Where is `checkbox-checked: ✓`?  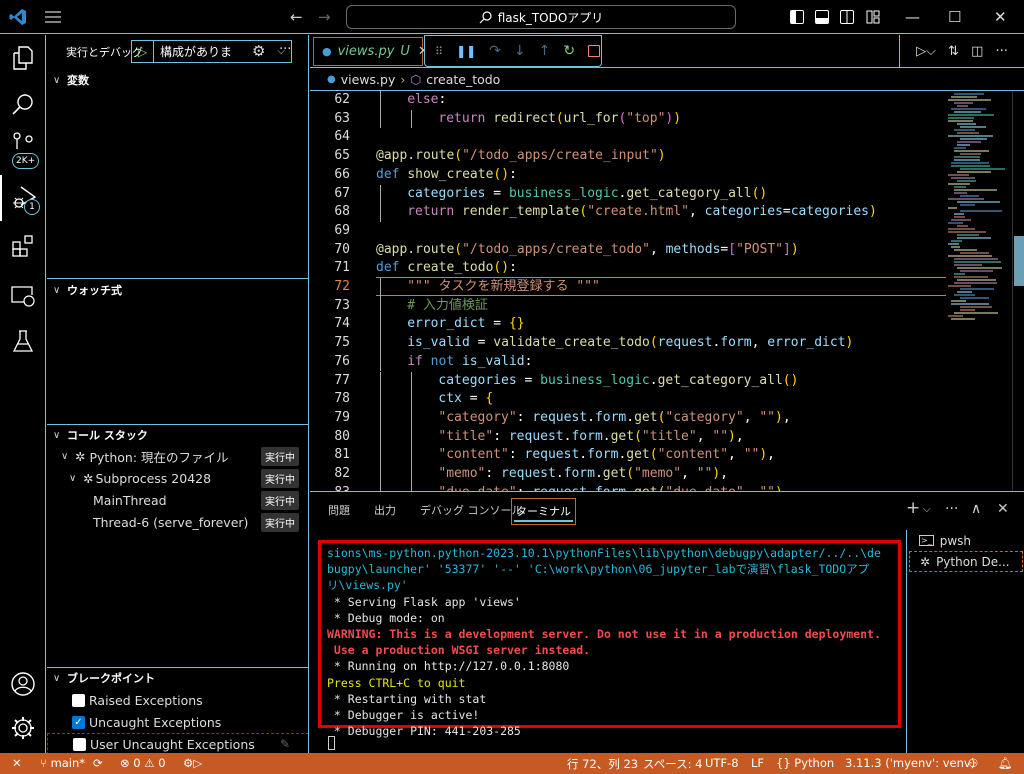
checkbox-checked: ✓ is located at coordinates (78, 722).